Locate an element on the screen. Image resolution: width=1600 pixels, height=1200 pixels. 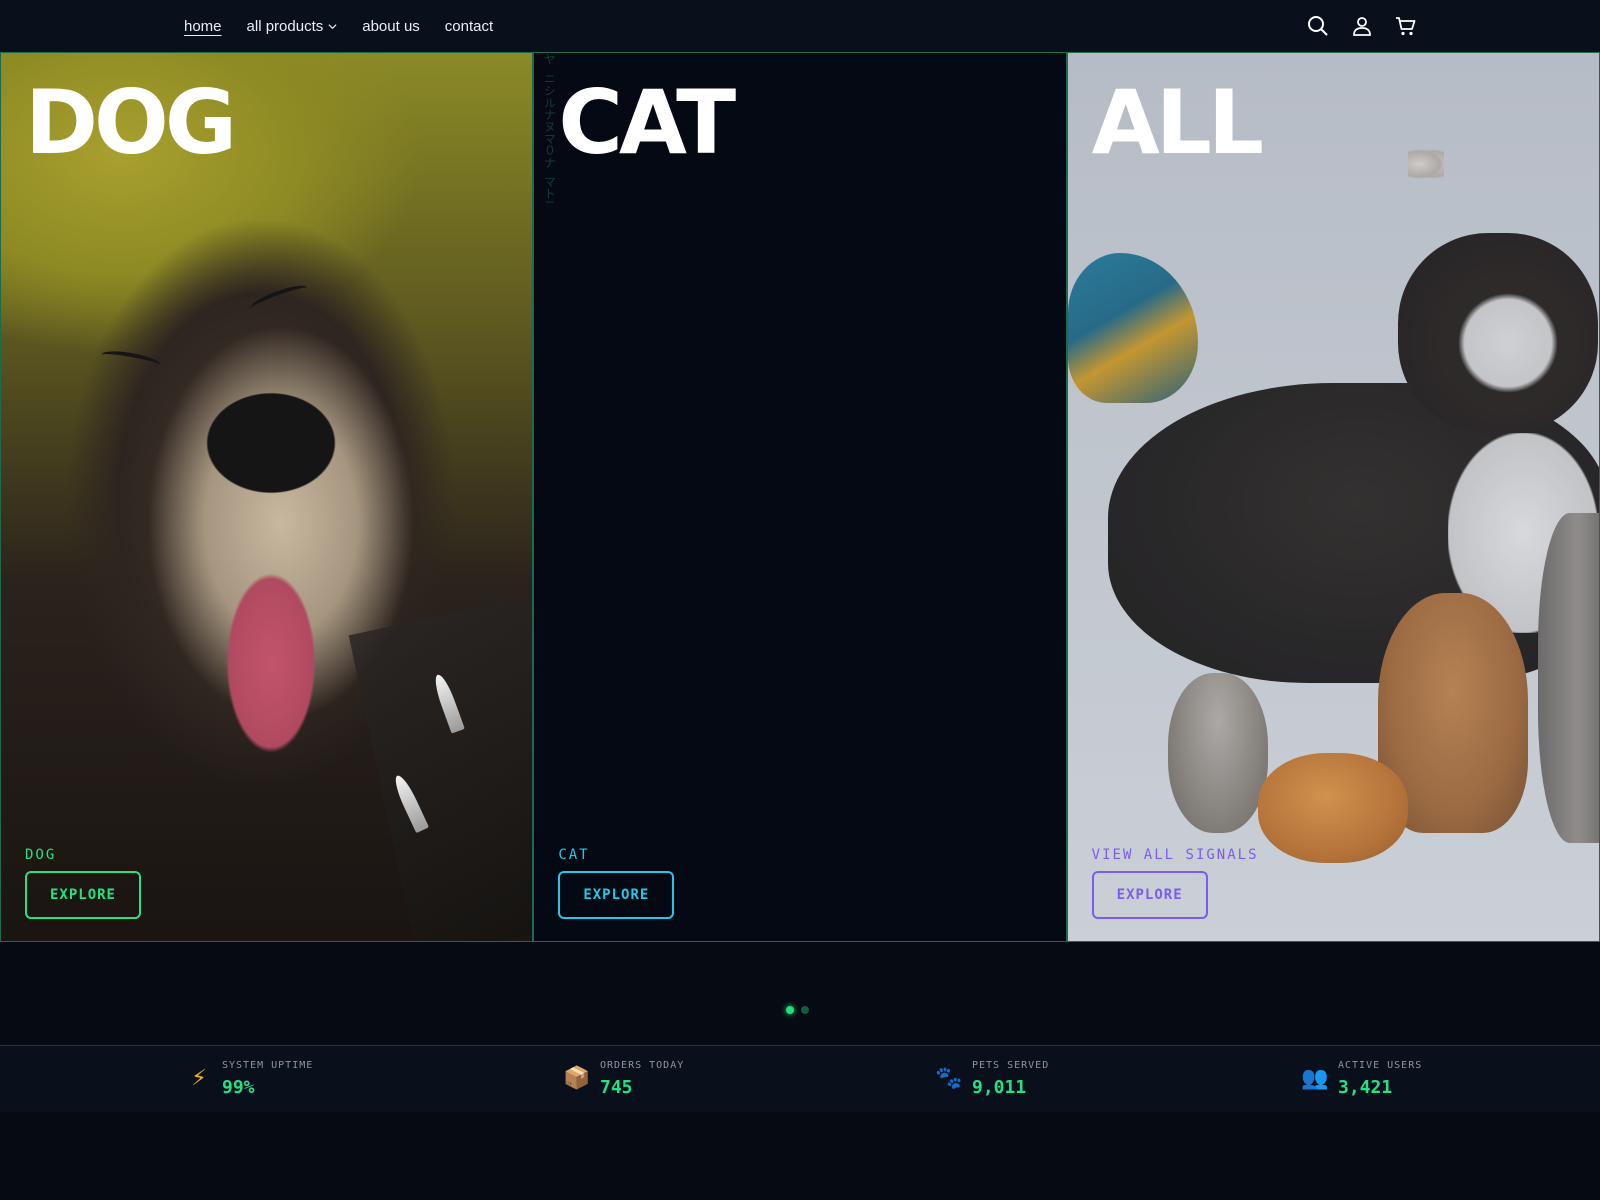
panel-subtitle: DOG is located at coordinates (41, 855).